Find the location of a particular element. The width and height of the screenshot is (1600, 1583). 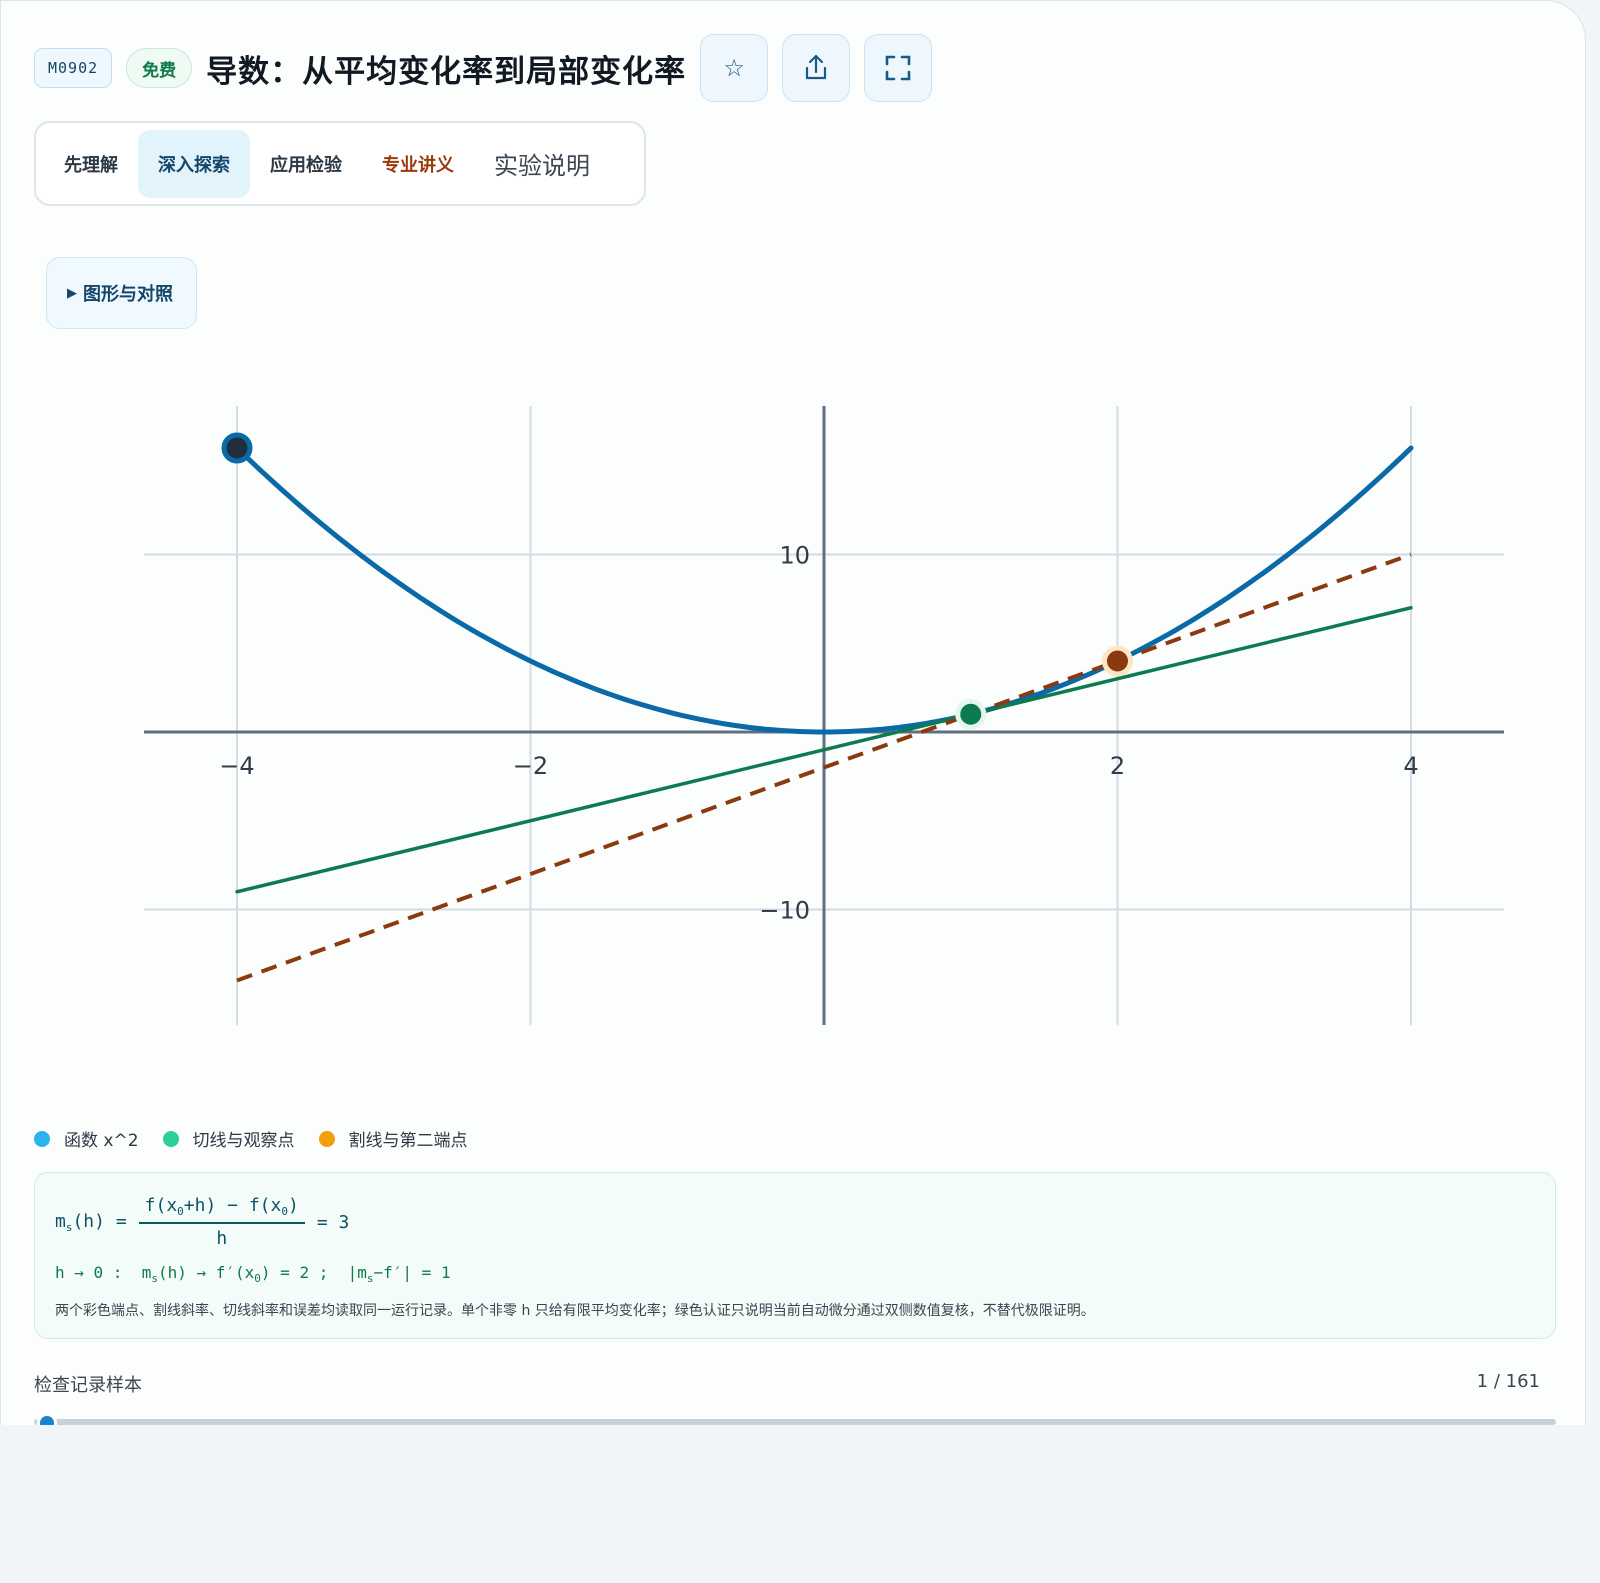

share-button is located at coordinates (816, 68).